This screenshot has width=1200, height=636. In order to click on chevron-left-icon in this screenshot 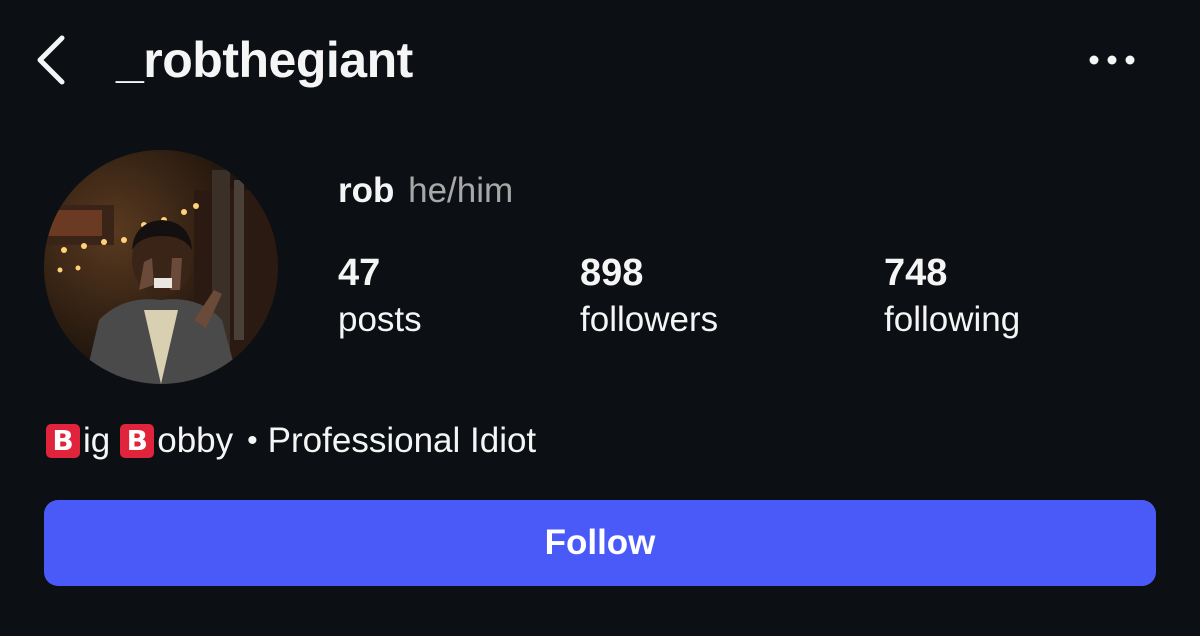, I will do `click(51, 60)`.